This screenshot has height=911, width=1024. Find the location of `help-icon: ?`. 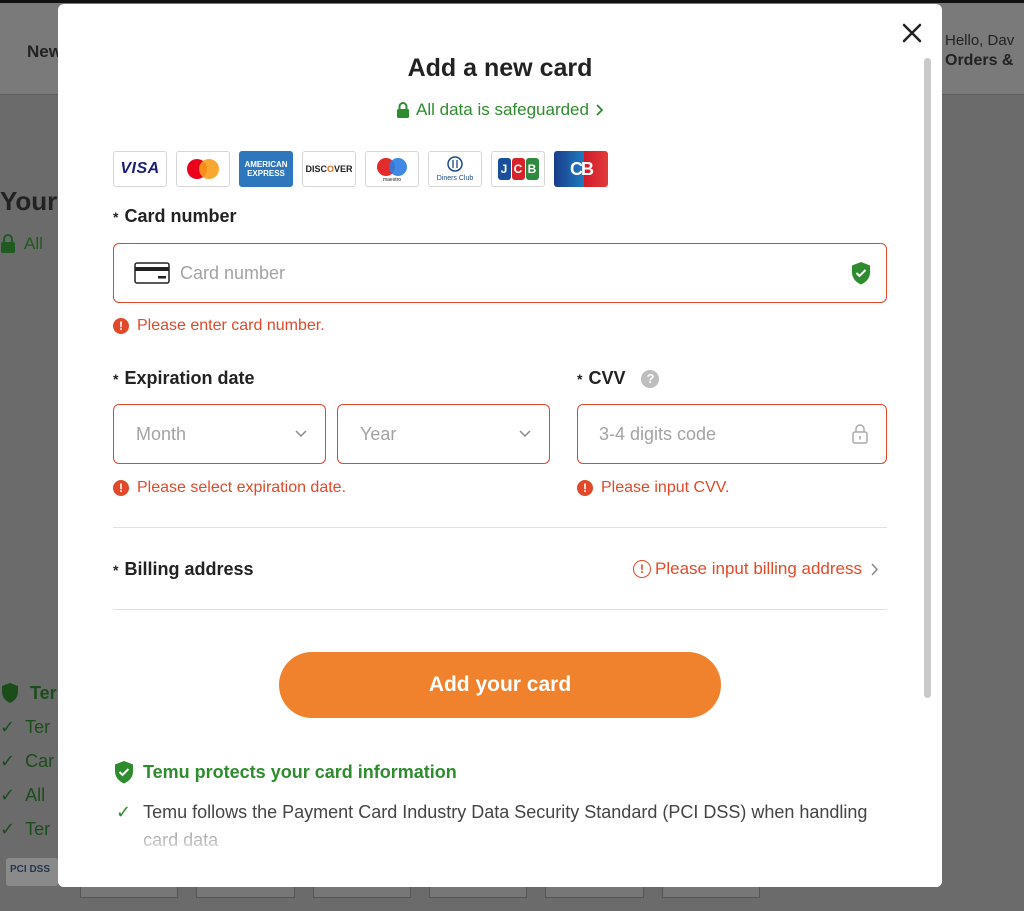

help-icon: ? is located at coordinates (650, 378).